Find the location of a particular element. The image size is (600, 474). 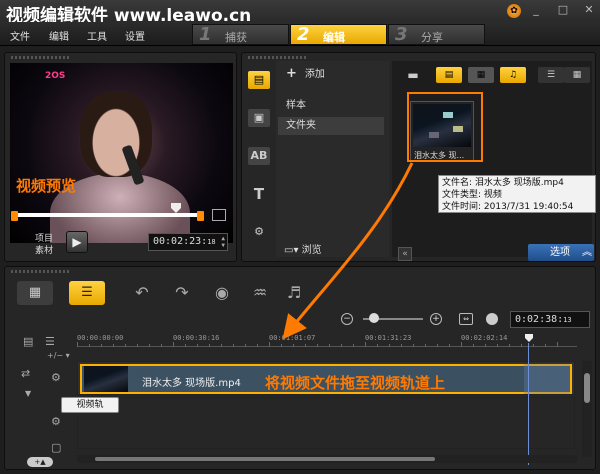

title-text-icon: T is located at coordinates (259, 194).